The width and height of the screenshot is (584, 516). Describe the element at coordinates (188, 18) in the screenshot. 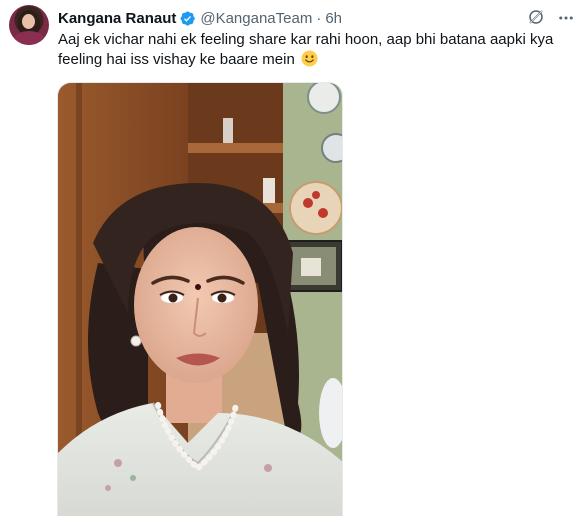

I see `verified-badge-icon` at that location.